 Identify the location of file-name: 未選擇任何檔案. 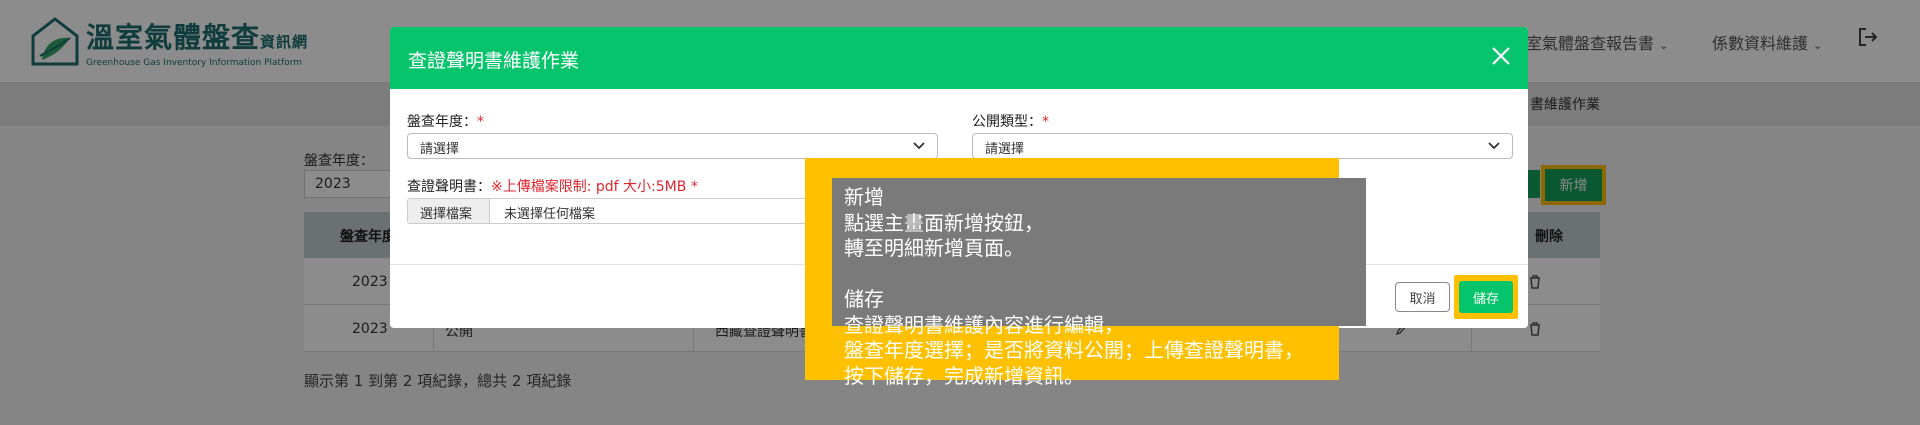
(550, 214).